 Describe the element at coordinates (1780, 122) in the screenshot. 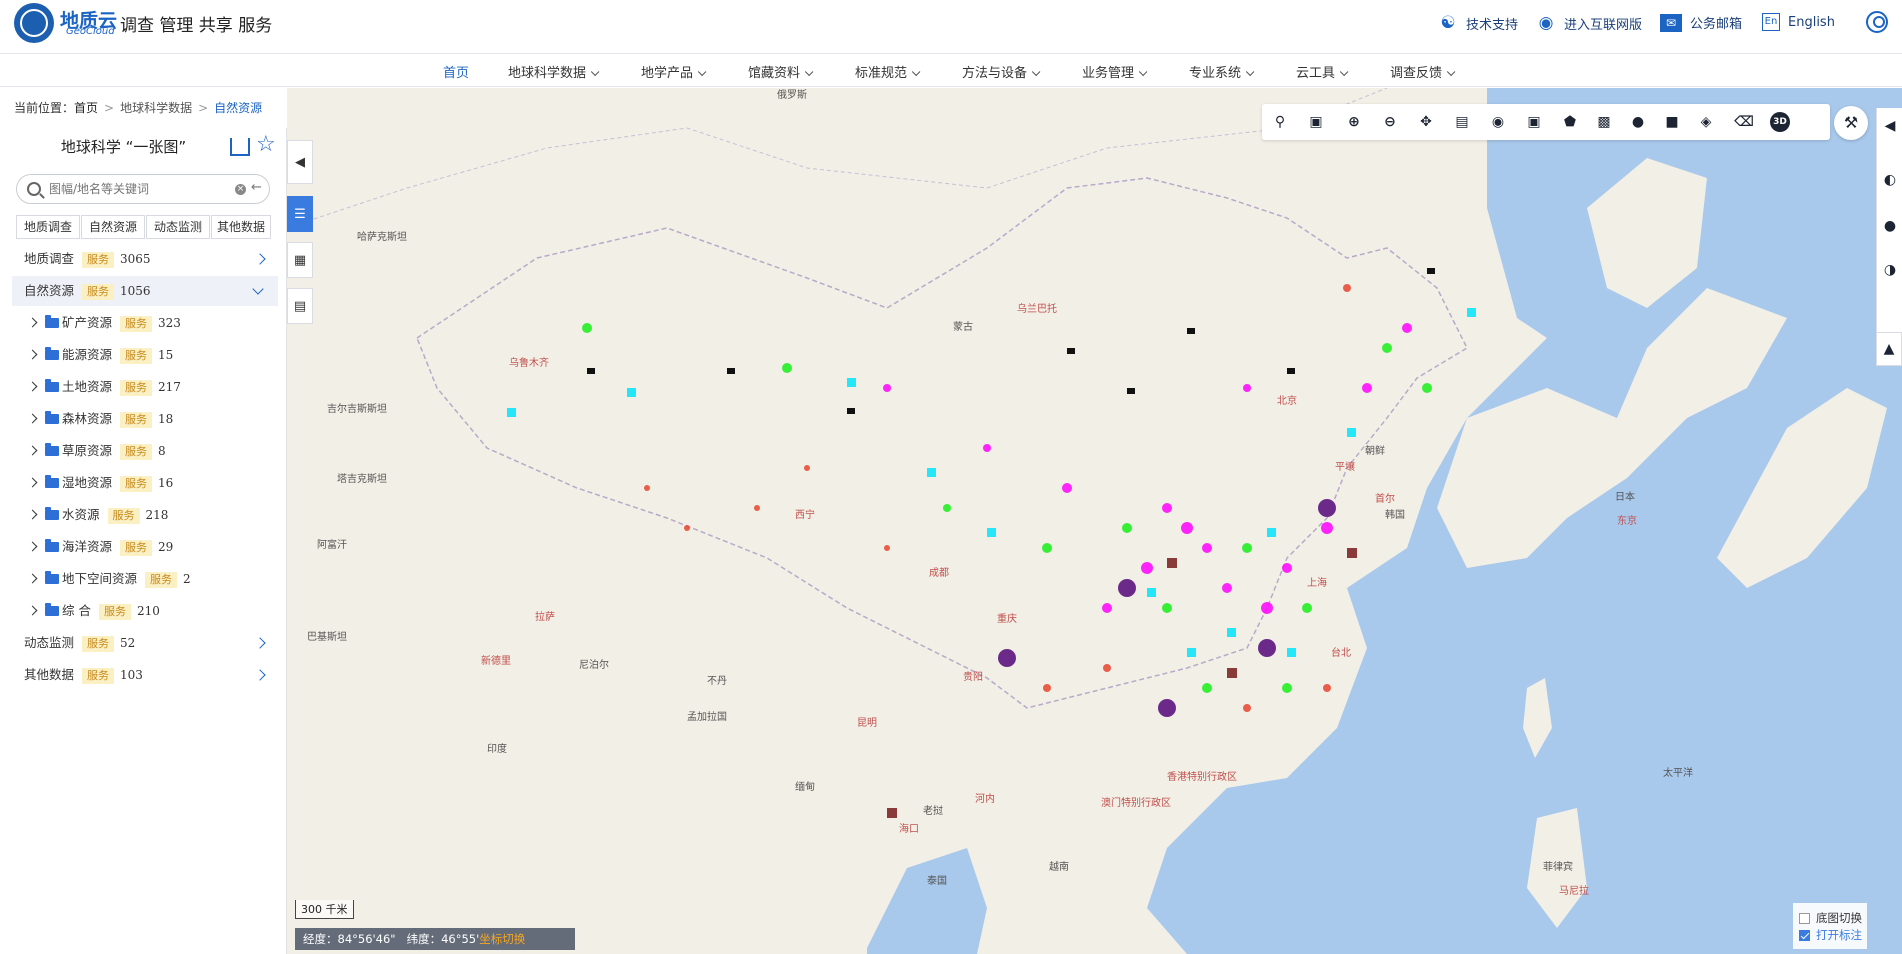

I see `3d-icon: 3D` at that location.